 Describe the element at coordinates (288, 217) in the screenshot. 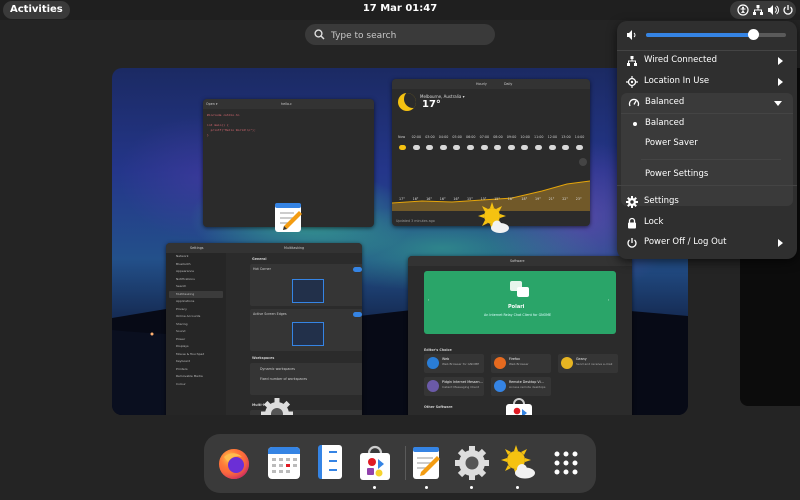

I see `text-editor-window-icon` at that location.